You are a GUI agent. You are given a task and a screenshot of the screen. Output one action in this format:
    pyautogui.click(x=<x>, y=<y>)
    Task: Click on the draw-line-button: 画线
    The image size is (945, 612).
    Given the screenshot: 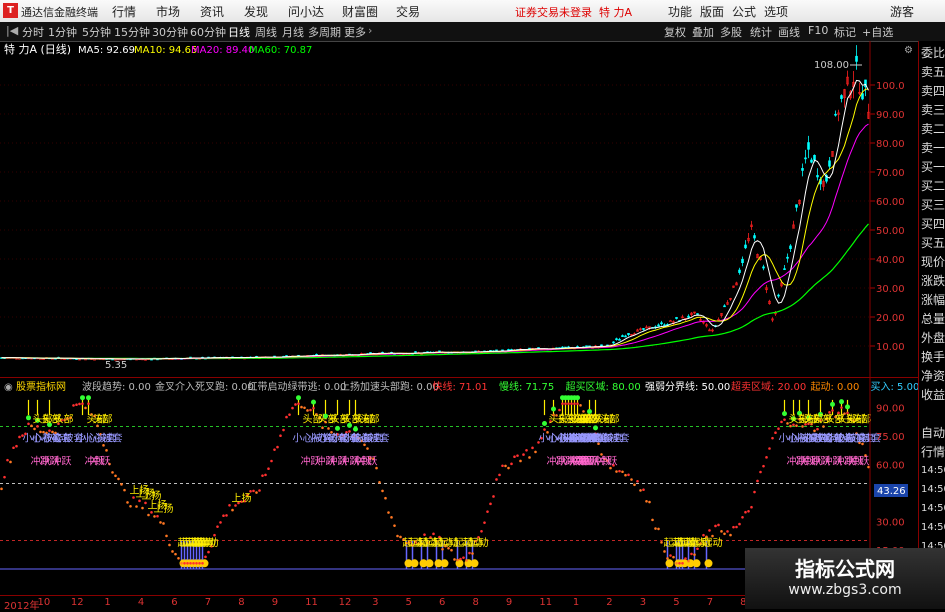 What is the action you would take?
    pyautogui.click(x=789, y=32)
    